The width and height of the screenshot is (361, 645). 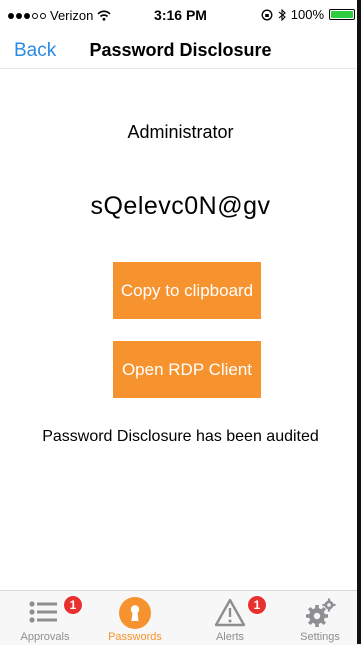 What do you see at coordinates (135, 637) in the screenshot?
I see `tab-label-passwords: Passwords` at bounding box center [135, 637].